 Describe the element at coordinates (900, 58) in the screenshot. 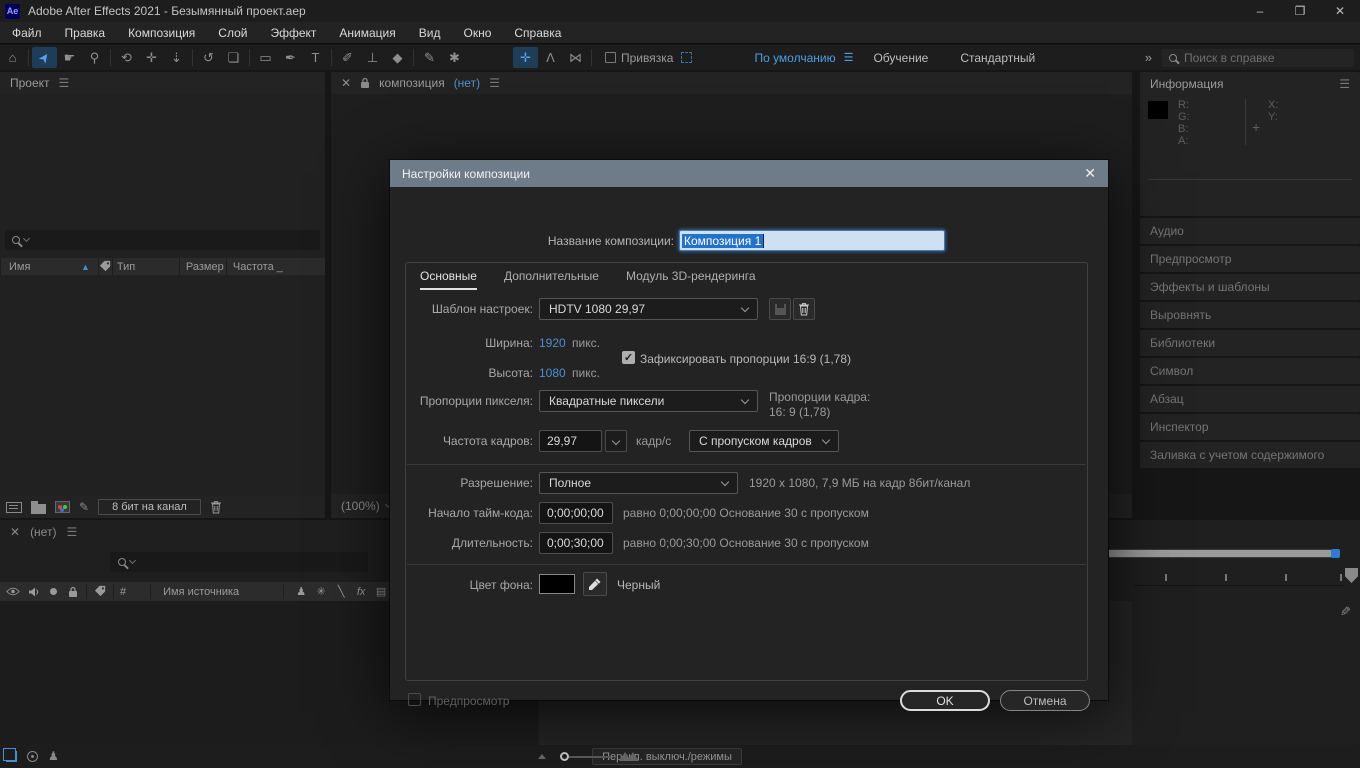

I see `workspace-learn: Обучение` at that location.